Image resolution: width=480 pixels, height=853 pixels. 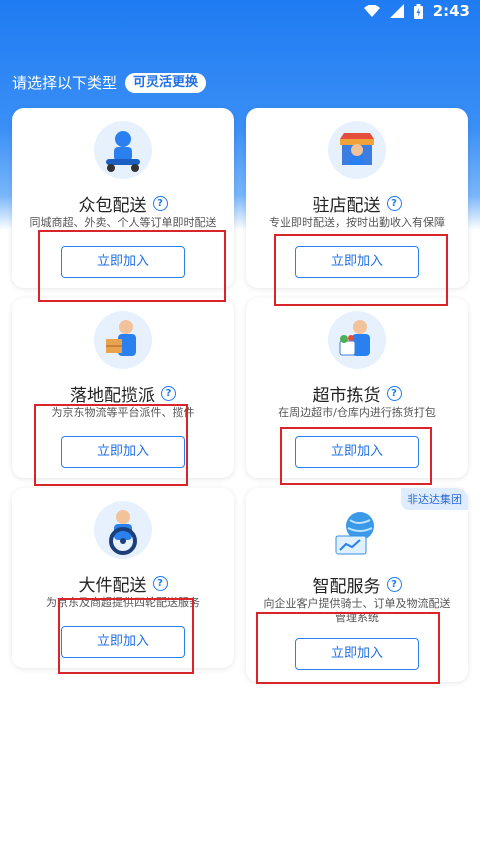 What do you see at coordinates (357, 533) in the screenshot?
I see `globe-laptop-icon` at bounding box center [357, 533].